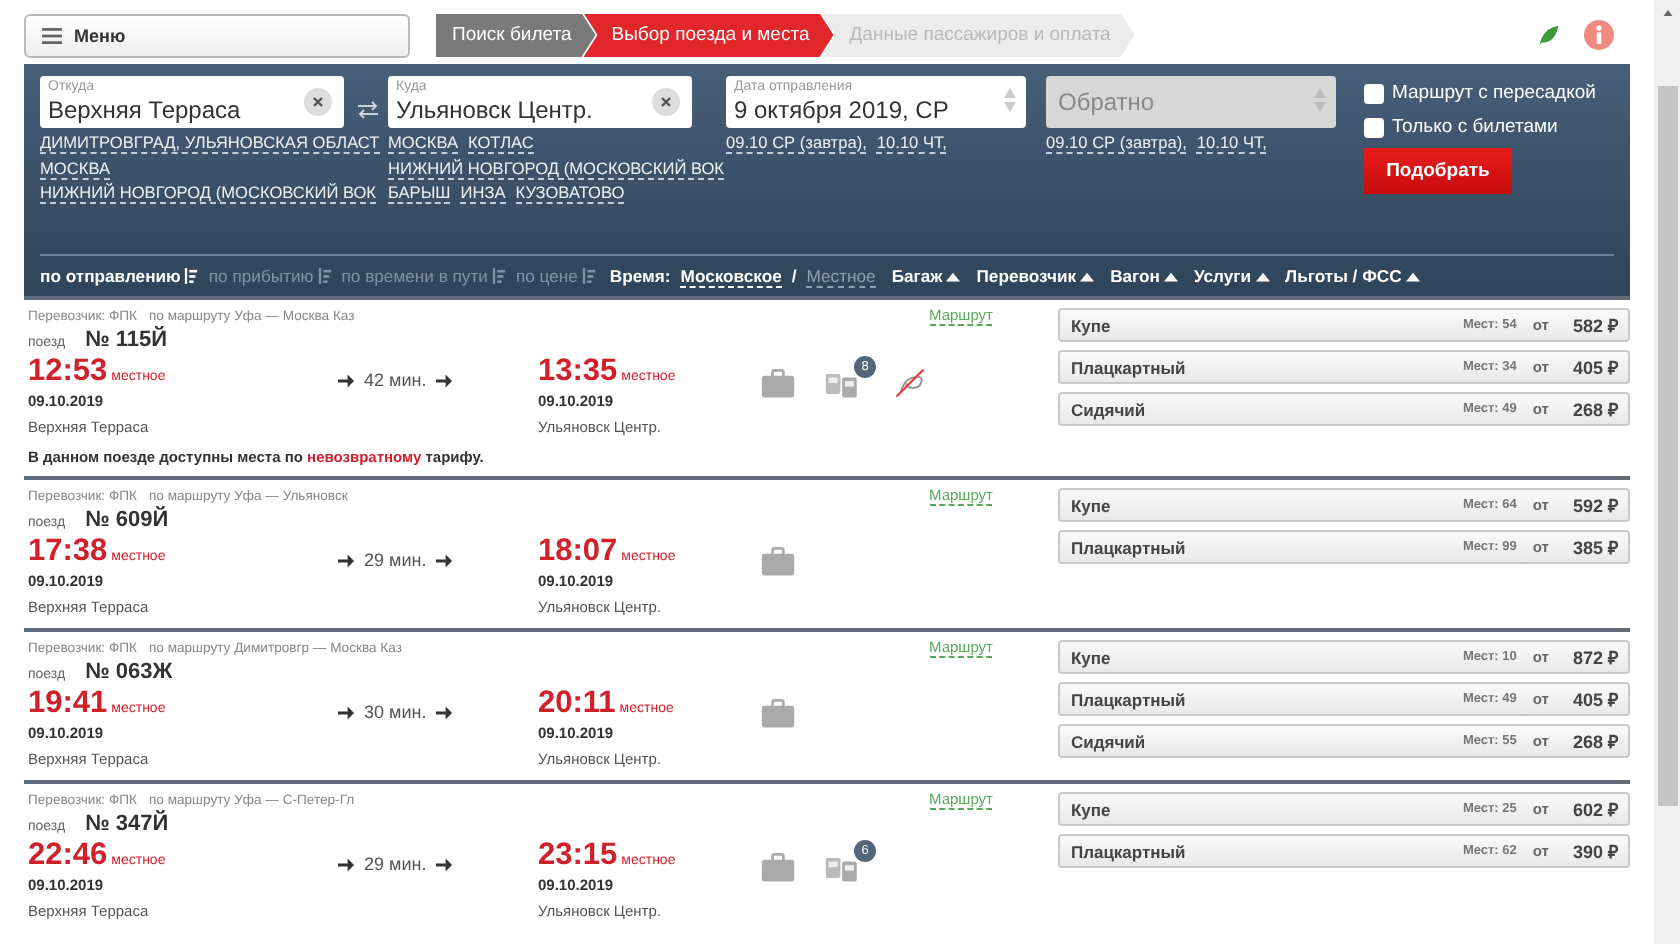 Image resolution: width=1680 pixels, height=944 pixels. Describe the element at coordinates (708, 35) in the screenshot. I see `step-tab: Выбор поезда и места` at that location.